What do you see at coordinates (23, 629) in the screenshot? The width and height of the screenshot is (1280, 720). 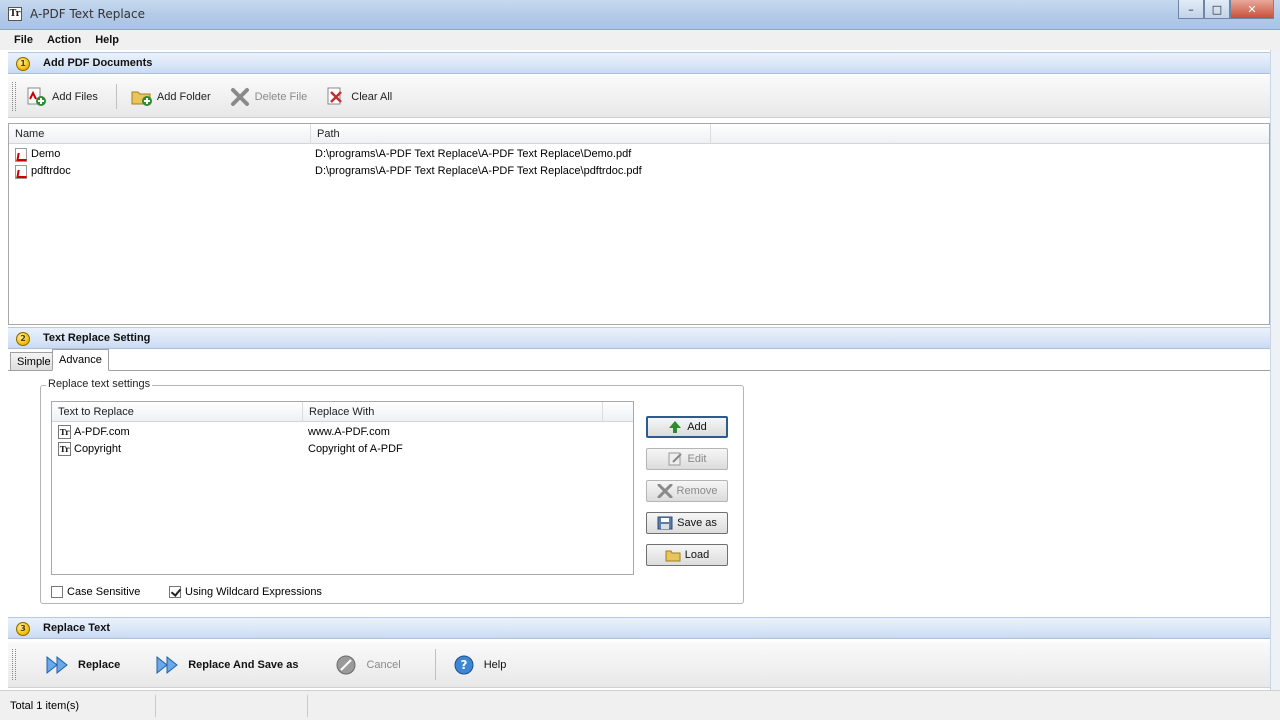 I see `step-3-icon: 3` at bounding box center [23, 629].